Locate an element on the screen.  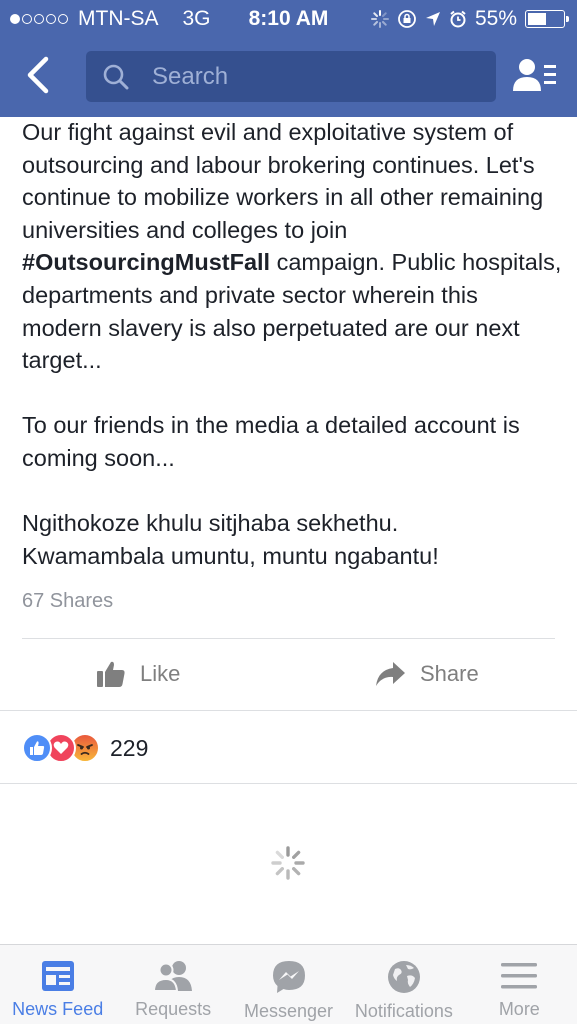
tab-label: Messenger is located at coordinates (288, 1011).